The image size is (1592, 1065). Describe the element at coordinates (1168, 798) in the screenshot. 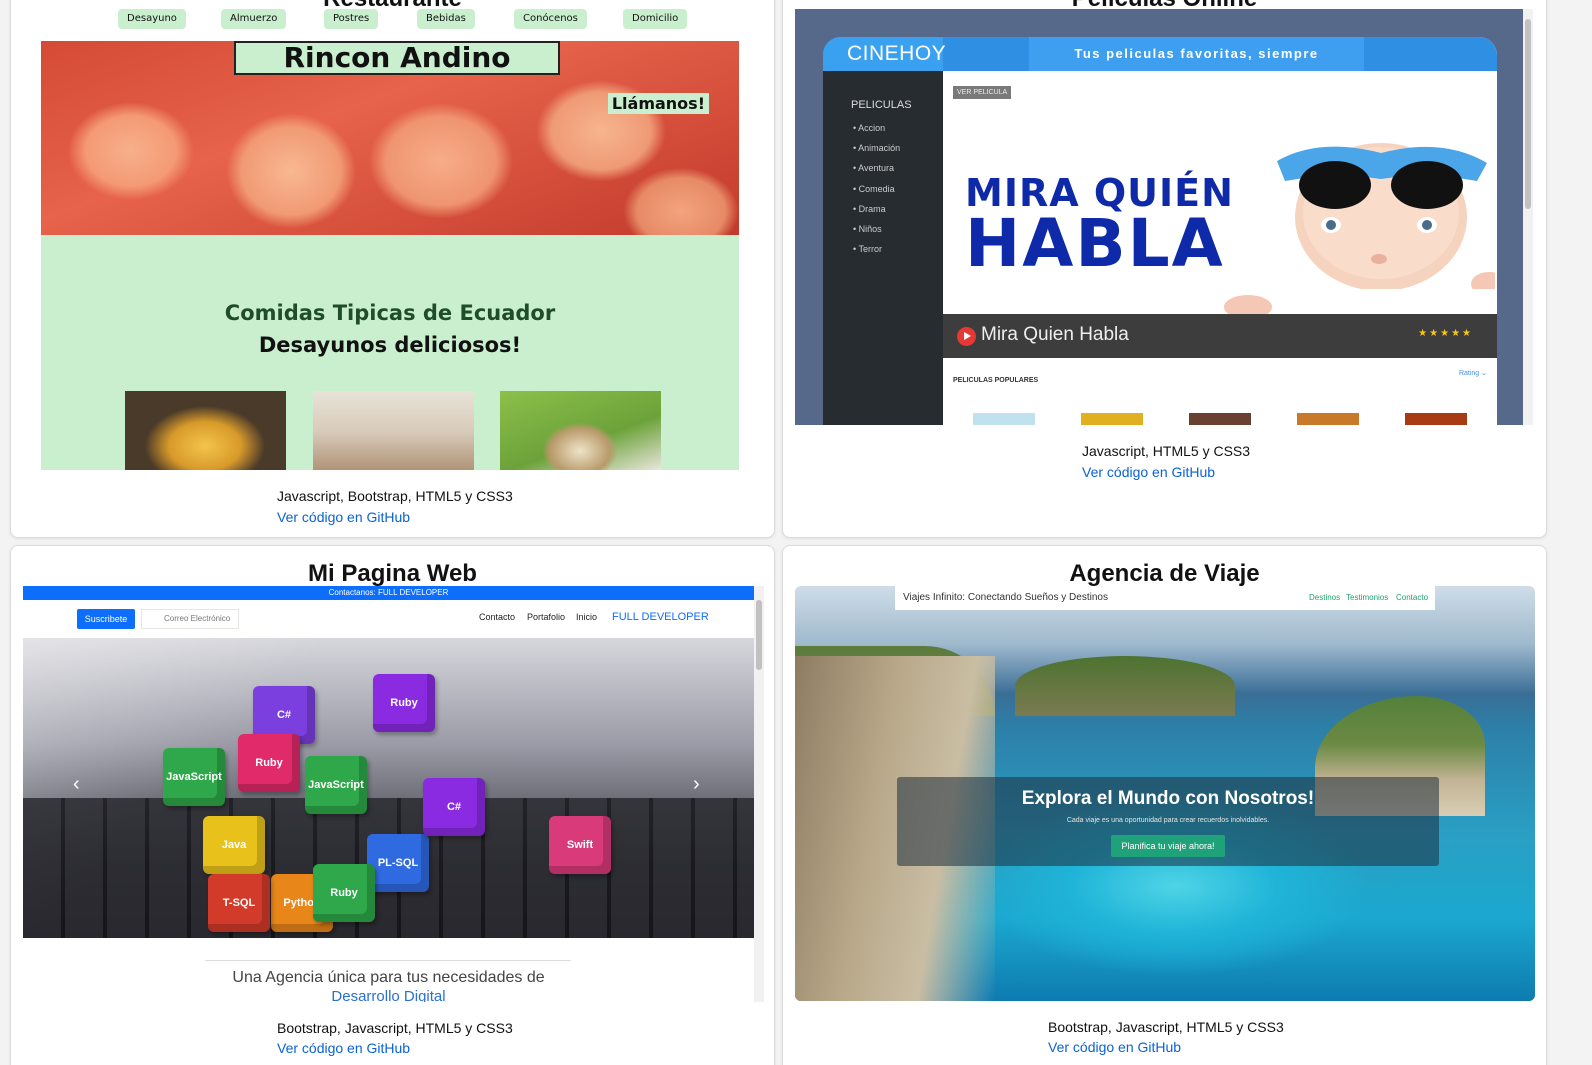

I see `hero-heading: Explora el Mundo con Nosotros!` at that location.